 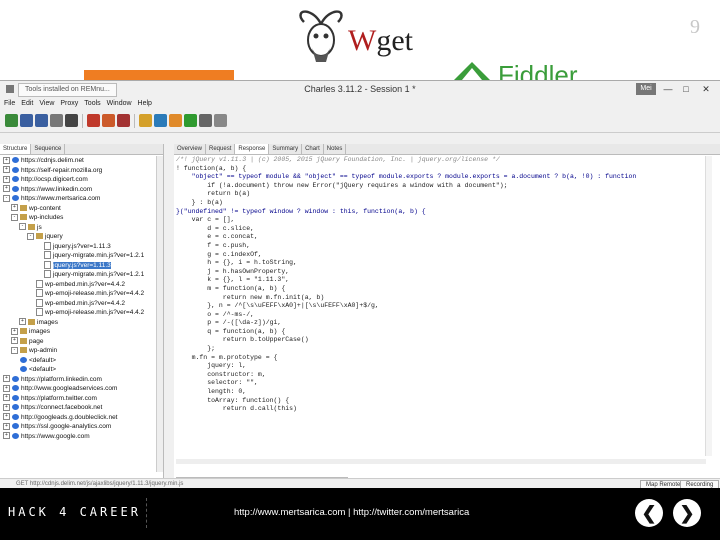 What do you see at coordinates (16, 149) in the screenshot?
I see `tab-structure: Structure` at bounding box center [16, 149].